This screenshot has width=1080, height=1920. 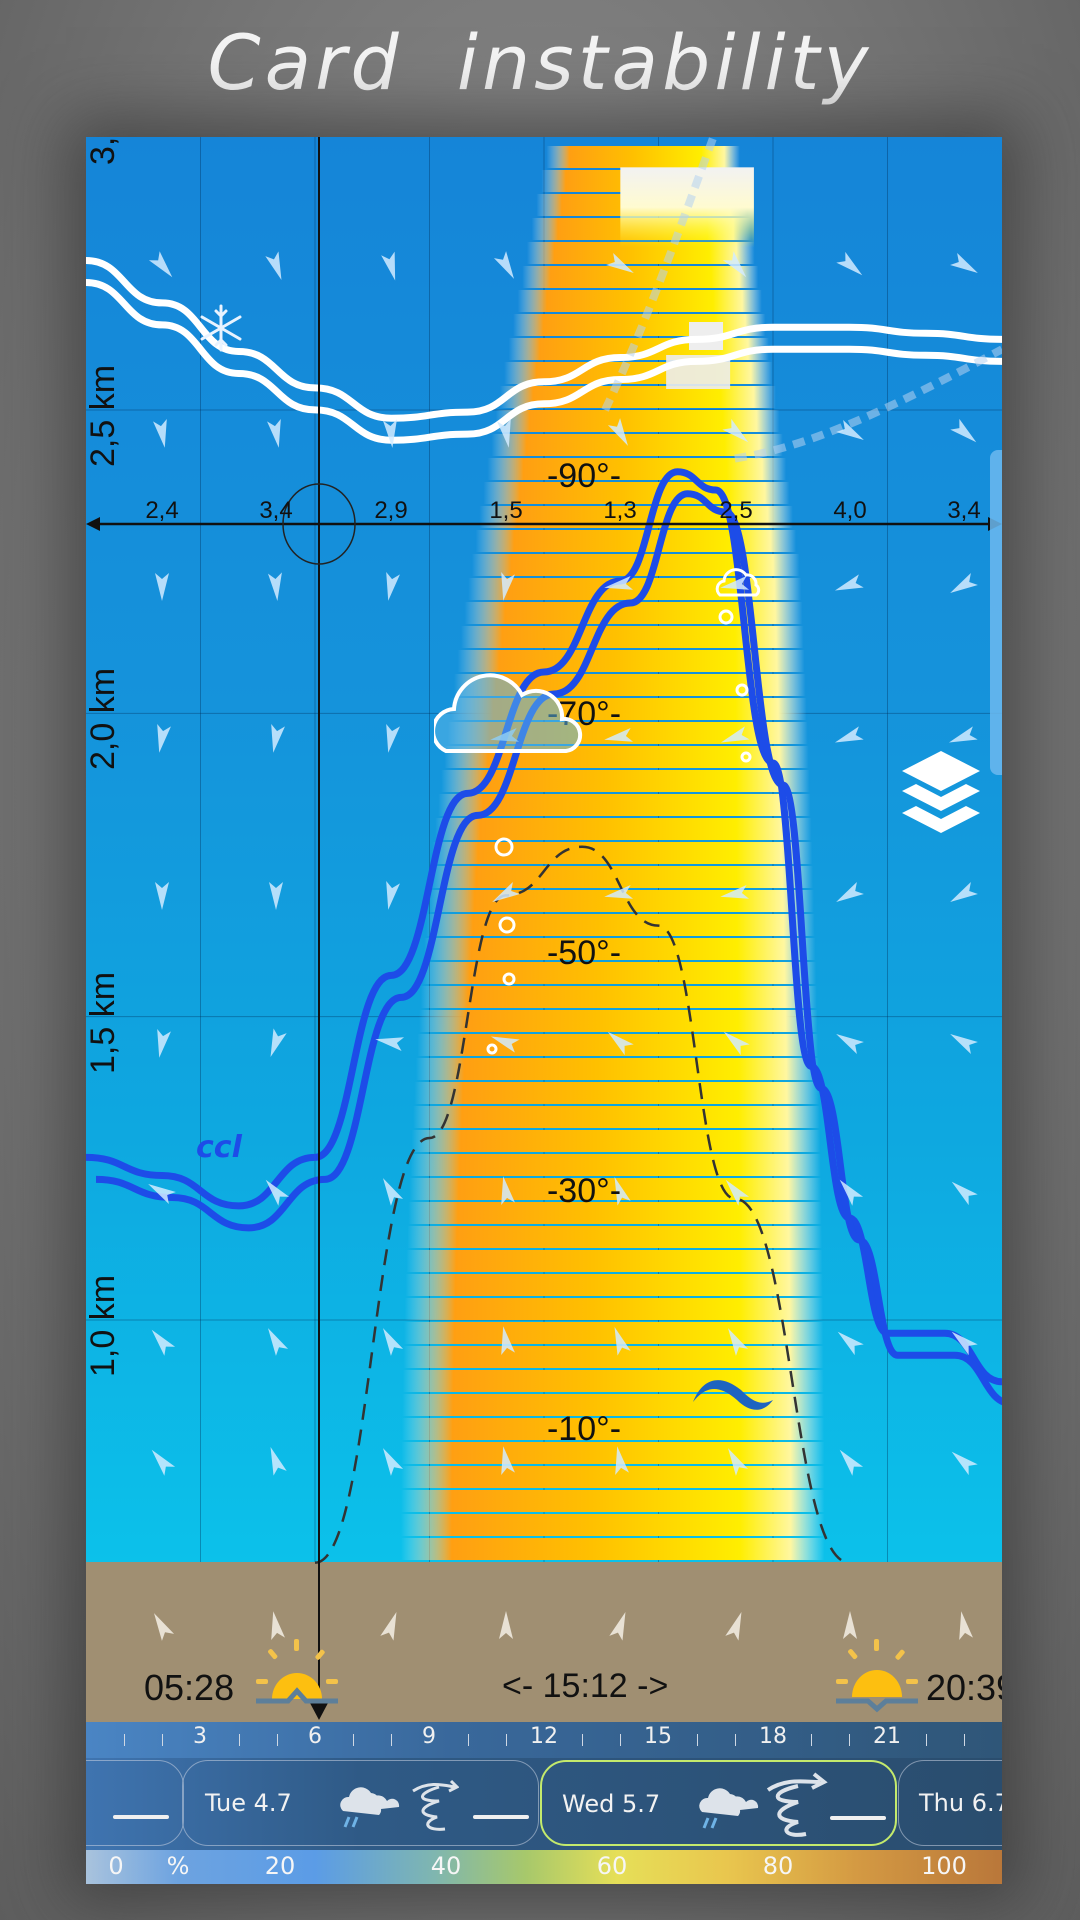 I want to click on y-tick-1-5km: 1,5 km, so click(x=104, y=1022).